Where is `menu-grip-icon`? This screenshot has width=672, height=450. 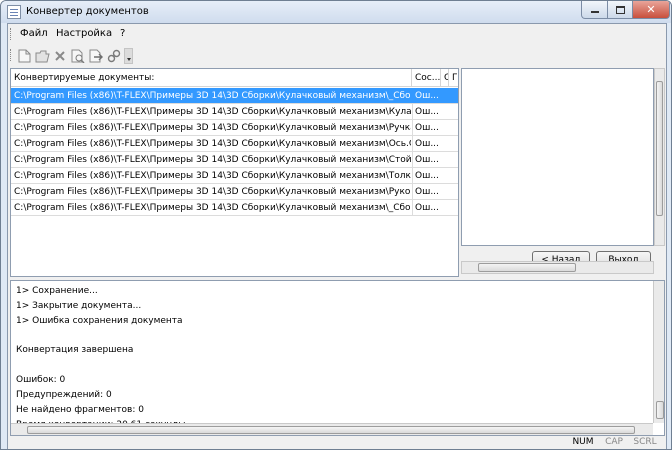
menu-grip-icon is located at coordinates (11, 34).